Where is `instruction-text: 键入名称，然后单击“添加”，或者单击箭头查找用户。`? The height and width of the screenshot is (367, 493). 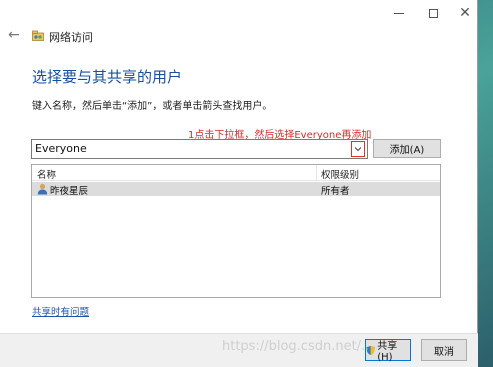 instruction-text: 键入名称，然后单击“添加”，或者单击箭头查找用户。 is located at coordinates (152, 106).